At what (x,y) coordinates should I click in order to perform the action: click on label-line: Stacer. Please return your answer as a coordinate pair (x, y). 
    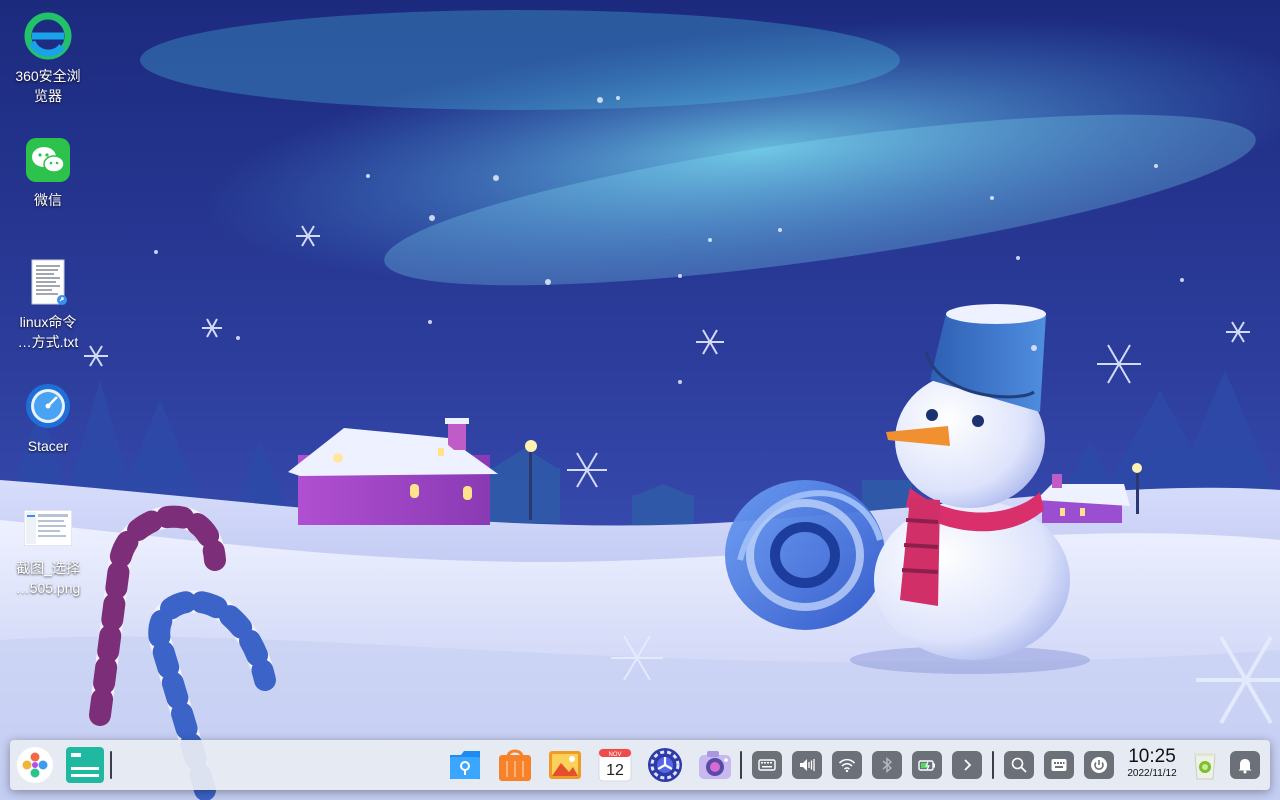
    Looking at the image, I should click on (48, 446).